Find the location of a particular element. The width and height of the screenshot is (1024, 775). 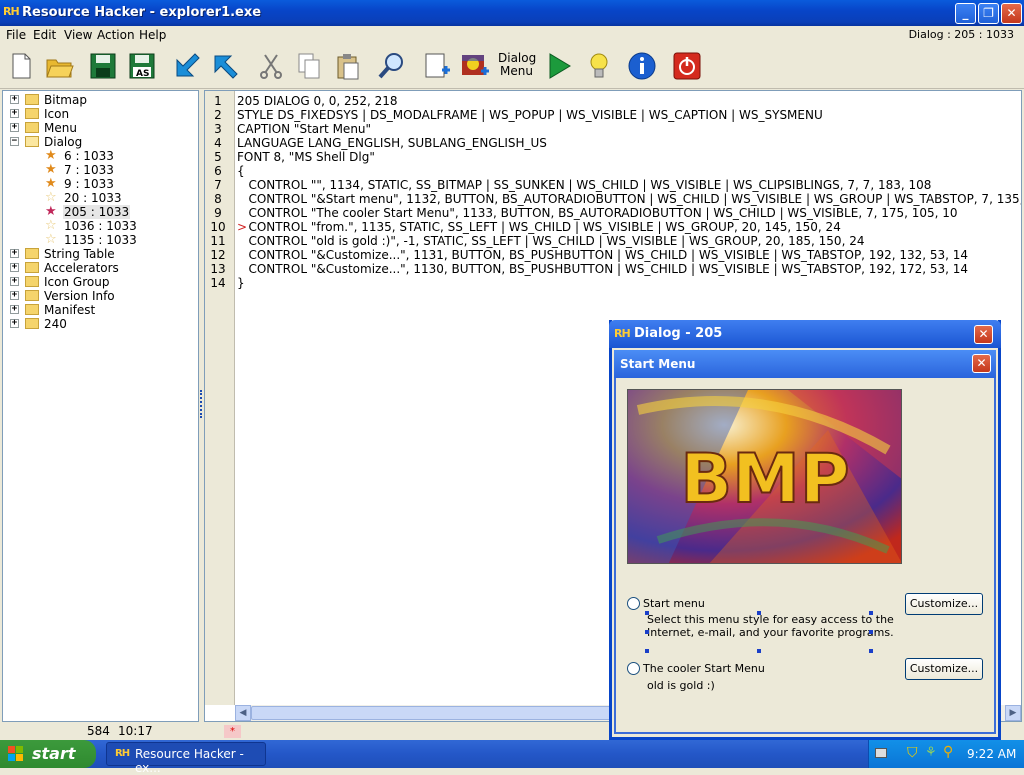

save-icon is located at coordinates (103, 66).